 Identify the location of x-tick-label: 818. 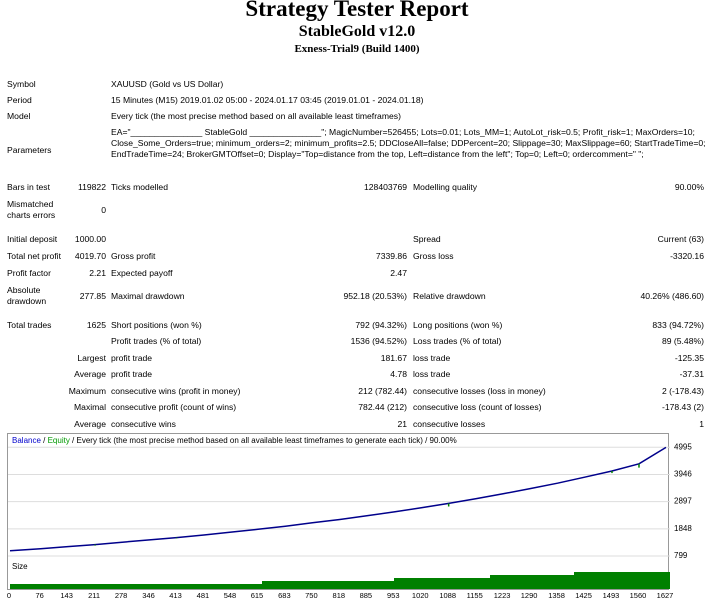
(339, 595).